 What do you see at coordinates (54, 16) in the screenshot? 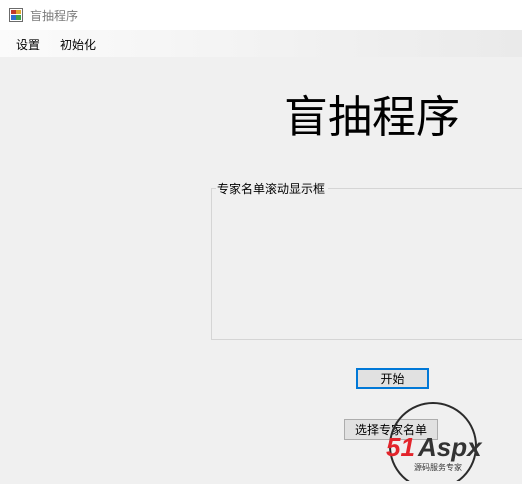
I see `window-title: 盲抽程序` at bounding box center [54, 16].